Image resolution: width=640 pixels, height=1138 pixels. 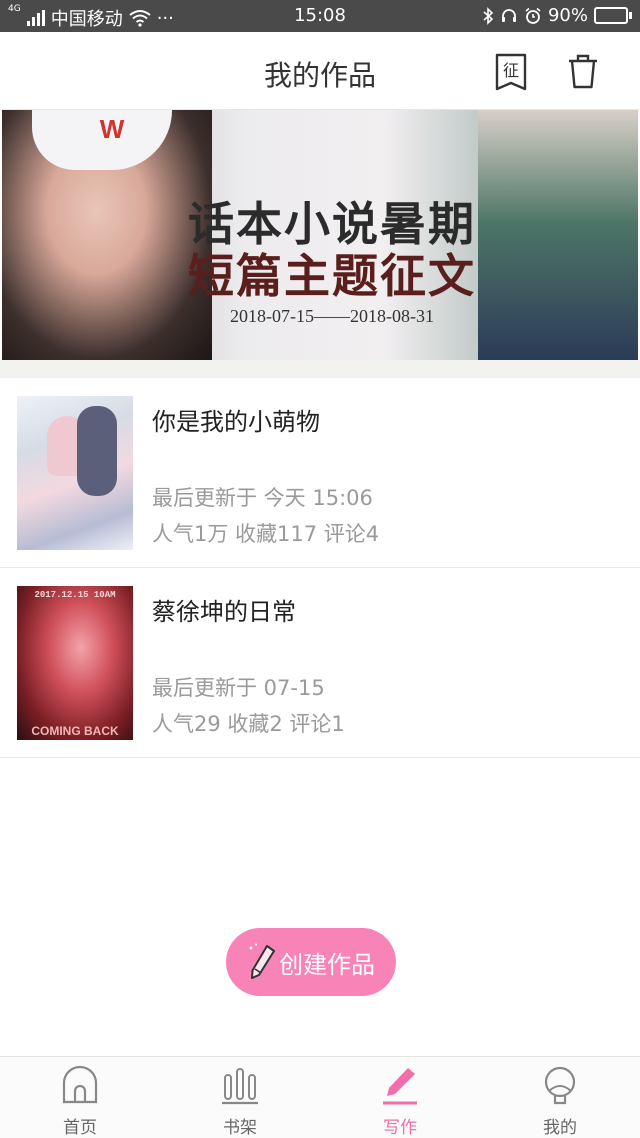 I want to click on nav-bookshelf: 书架, so click(x=240, y=1097).